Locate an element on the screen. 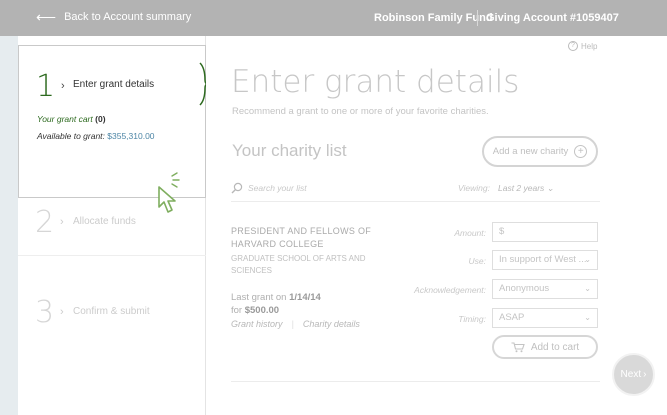 The width and height of the screenshot is (667, 415). step-2-item: 2 › Allocate funds is located at coordinates (112, 226).